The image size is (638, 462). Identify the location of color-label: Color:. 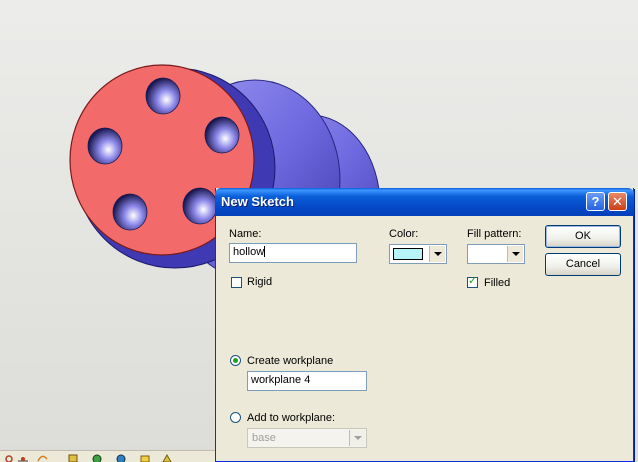
(404, 234).